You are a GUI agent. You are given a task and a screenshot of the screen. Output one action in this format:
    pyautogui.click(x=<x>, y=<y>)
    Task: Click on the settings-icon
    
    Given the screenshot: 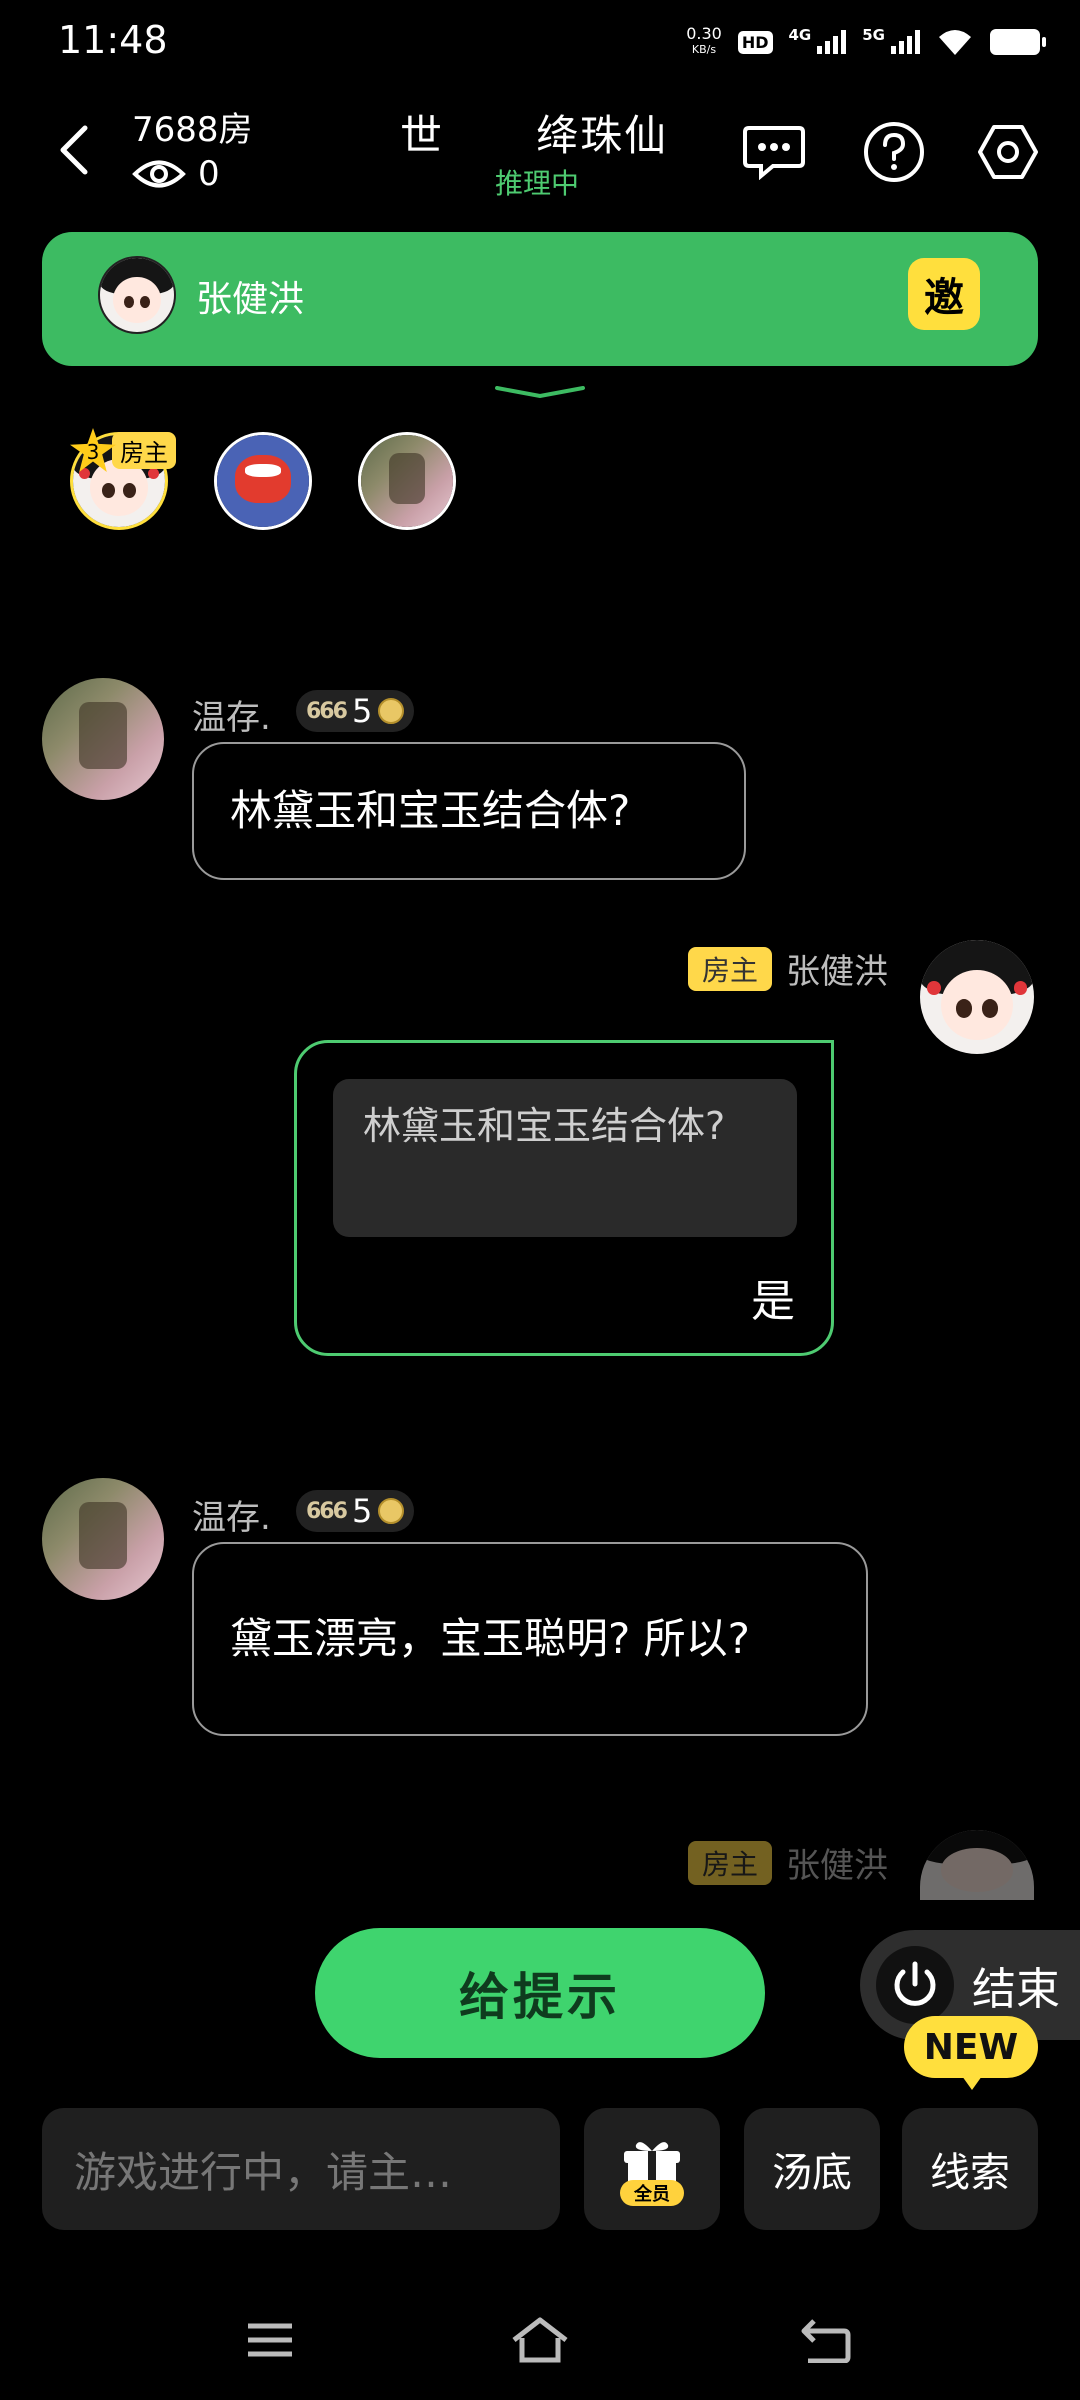 What is the action you would take?
    pyautogui.click(x=1008, y=152)
    